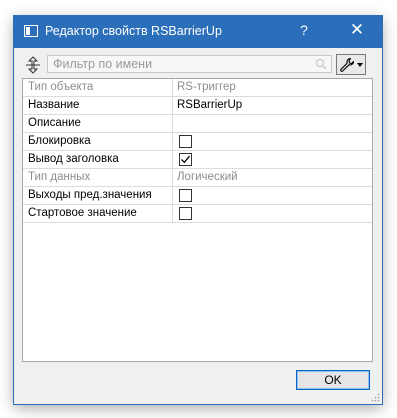  I want to click on close-button: ✕, so click(357, 30).